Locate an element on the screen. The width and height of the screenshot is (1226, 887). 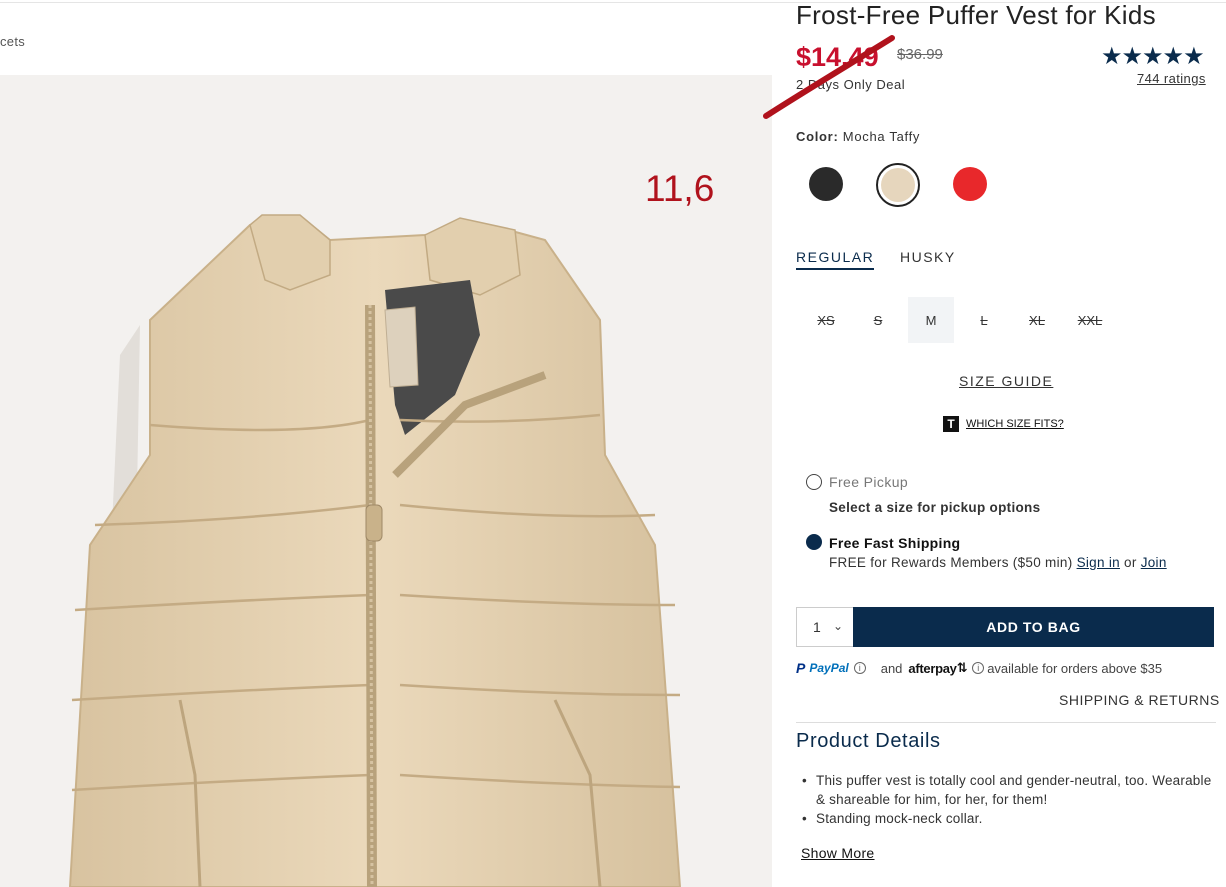
size-xl: XL is located at coordinates (1037, 320).